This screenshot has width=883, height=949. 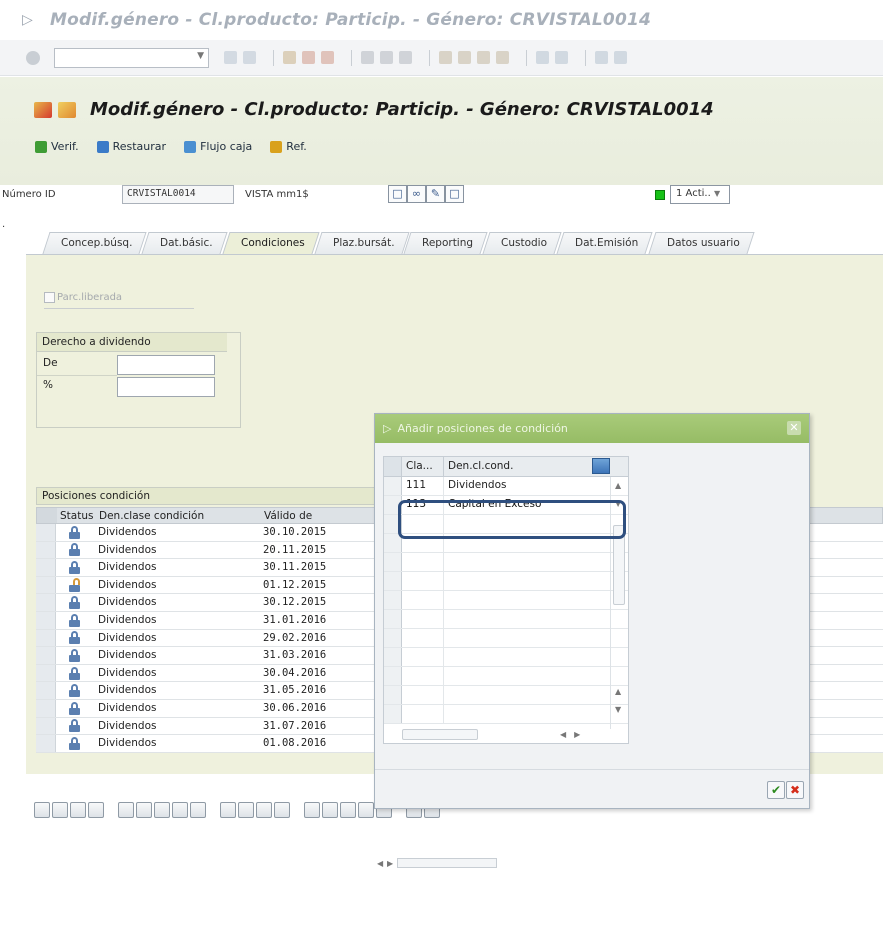 What do you see at coordinates (249, 57) in the screenshot?
I see `save-icon` at bounding box center [249, 57].